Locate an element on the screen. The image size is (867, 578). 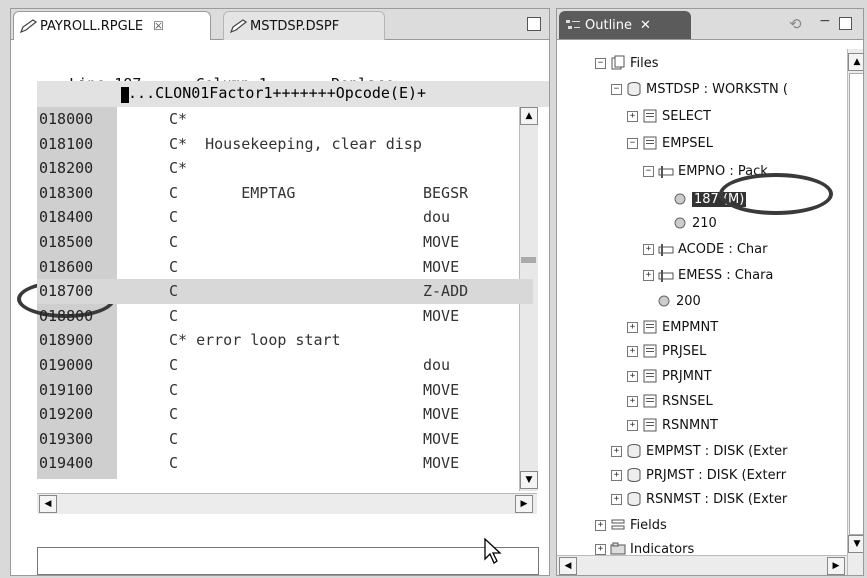
minimize-icon: − is located at coordinates (825, 21).